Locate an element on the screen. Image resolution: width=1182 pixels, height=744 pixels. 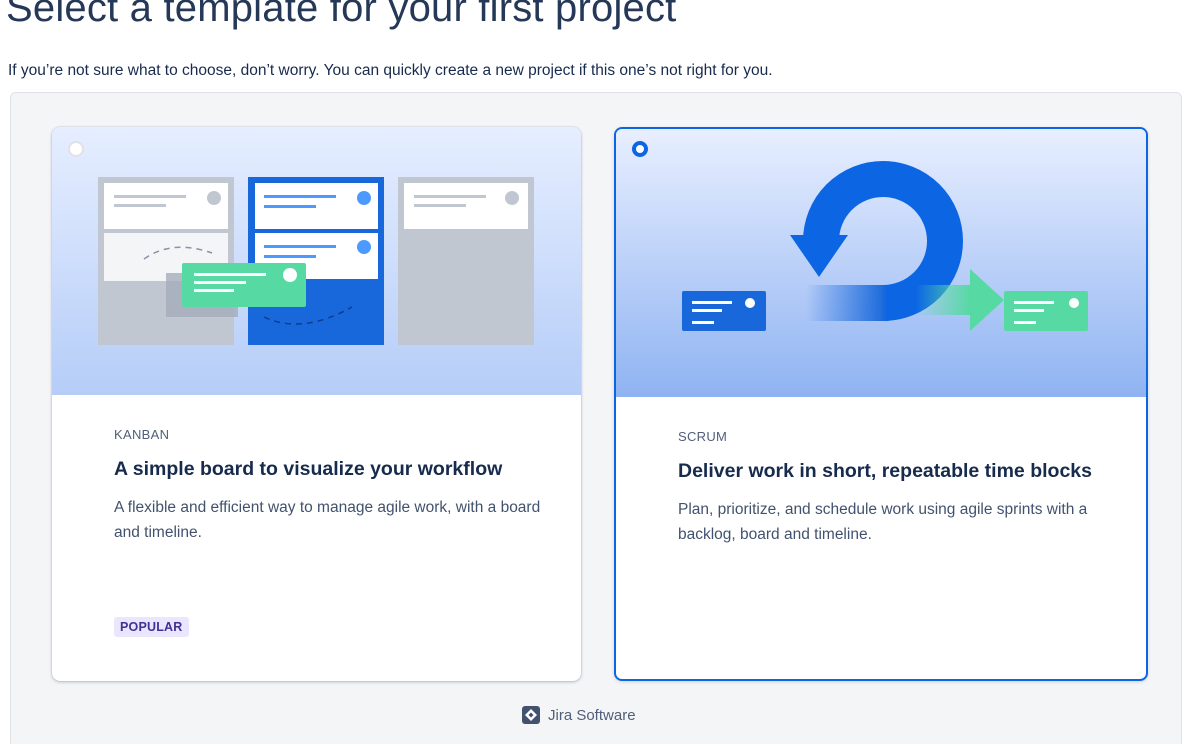
kanban-radio-button is located at coordinates (76, 149).